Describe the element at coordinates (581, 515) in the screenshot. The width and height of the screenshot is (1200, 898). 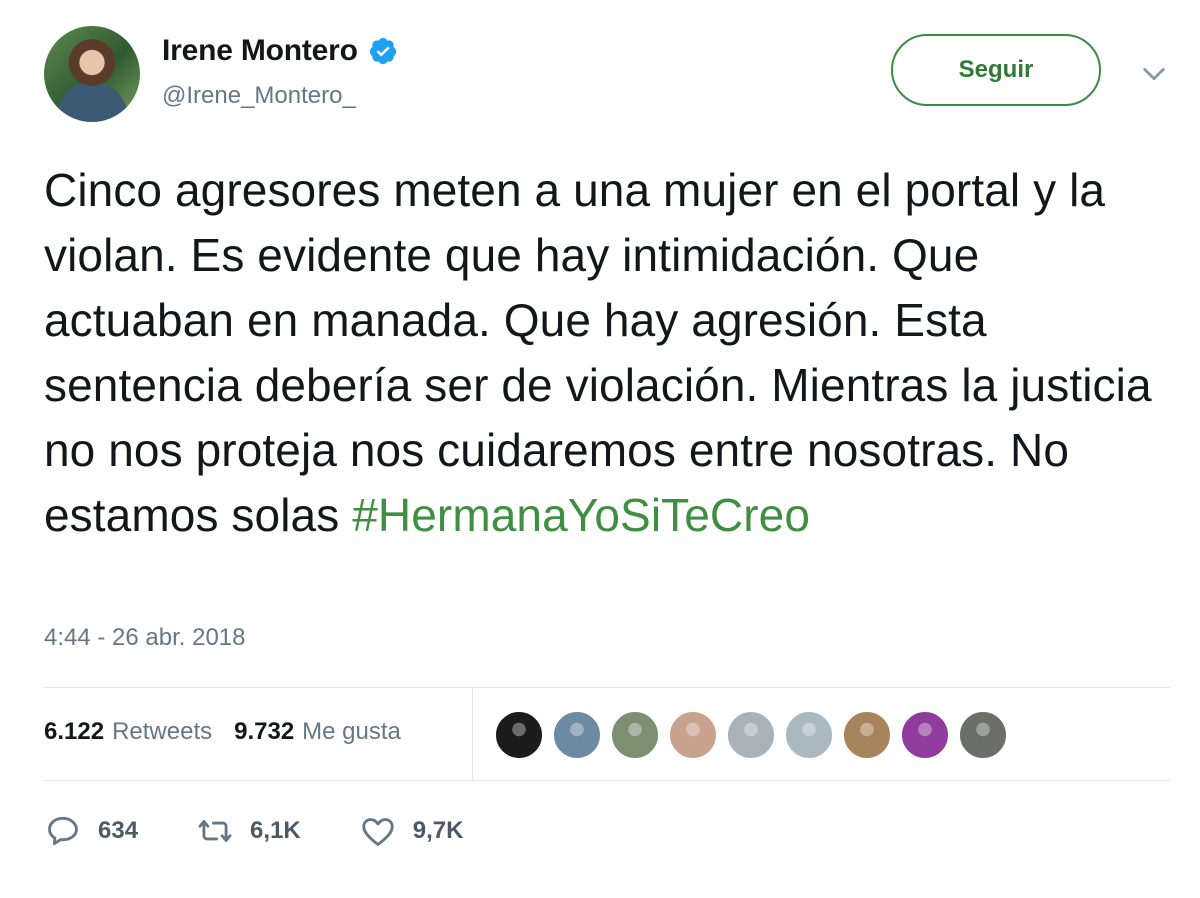
I see `tweet-hashtag-link: #HermanaYoSiTeCreo` at that location.